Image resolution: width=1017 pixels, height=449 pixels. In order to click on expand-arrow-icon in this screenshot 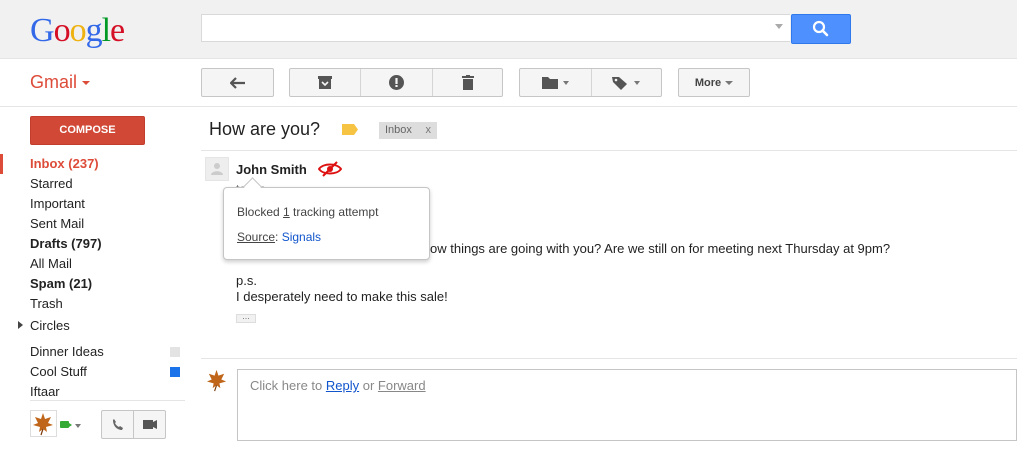, I will do `click(20, 325)`.